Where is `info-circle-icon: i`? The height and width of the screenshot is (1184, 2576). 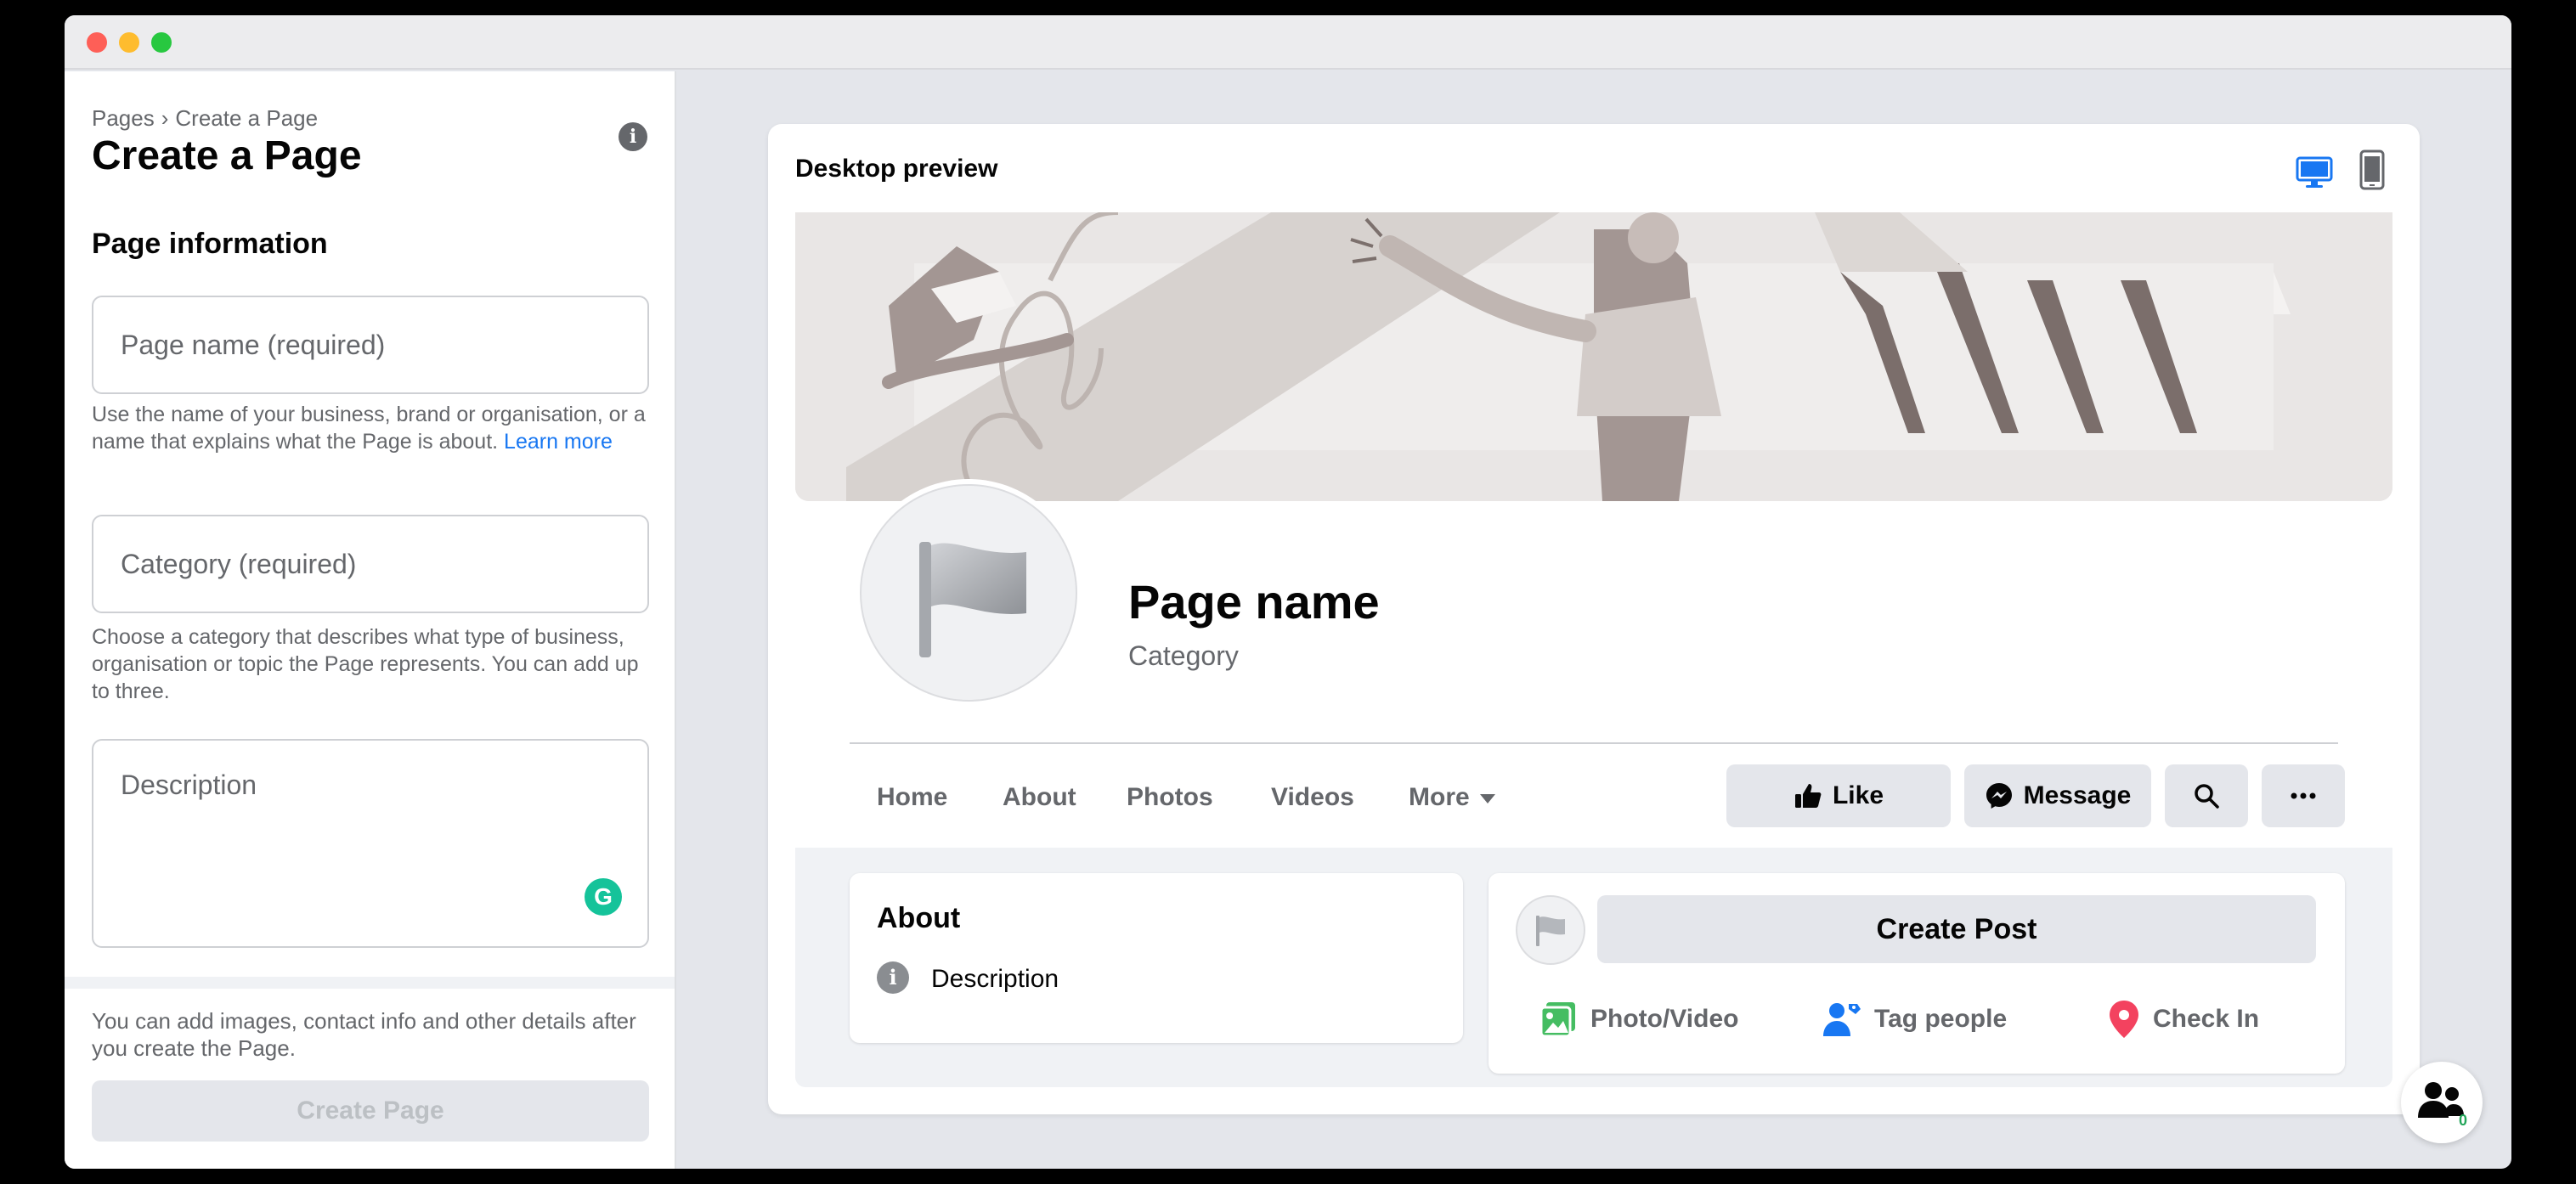 info-circle-icon: i is located at coordinates (893, 977).